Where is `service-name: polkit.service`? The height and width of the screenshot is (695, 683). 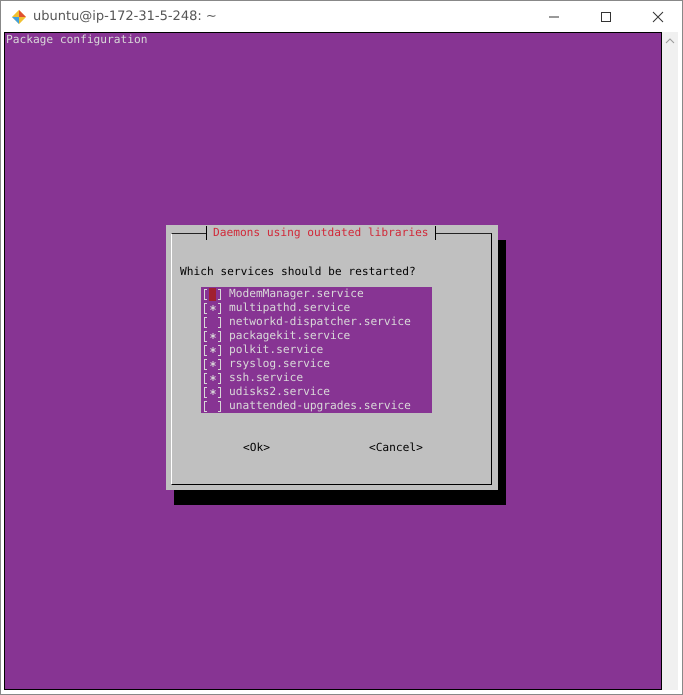 service-name: polkit.service is located at coordinates (276, 350).